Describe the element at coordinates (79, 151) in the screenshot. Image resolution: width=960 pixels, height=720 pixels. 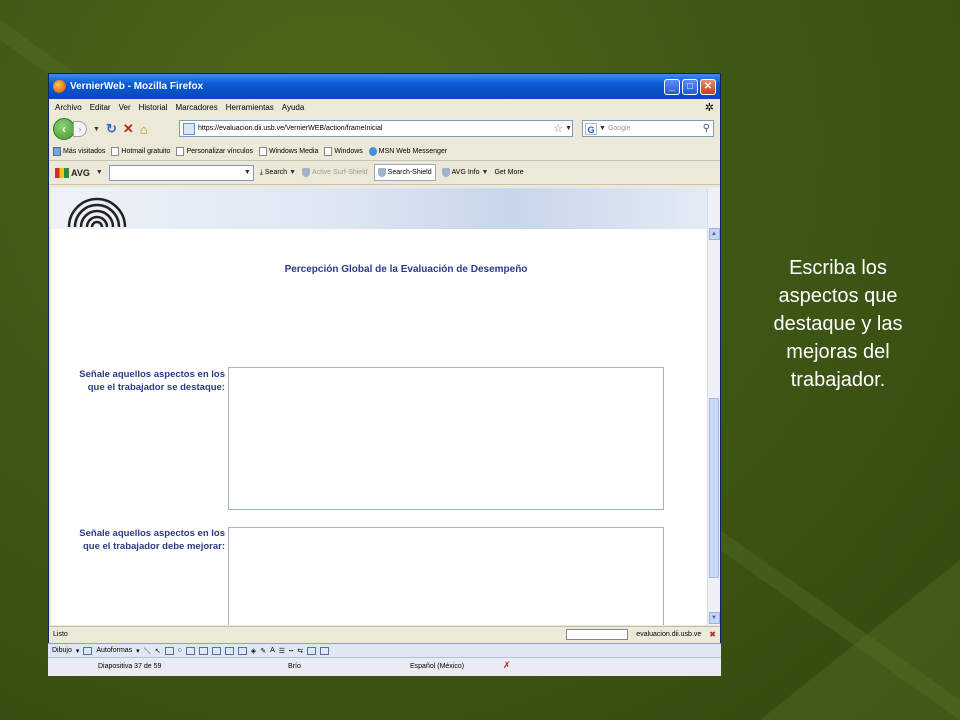
I see `bookmark-mas-visitados: Más visitados` at that location.